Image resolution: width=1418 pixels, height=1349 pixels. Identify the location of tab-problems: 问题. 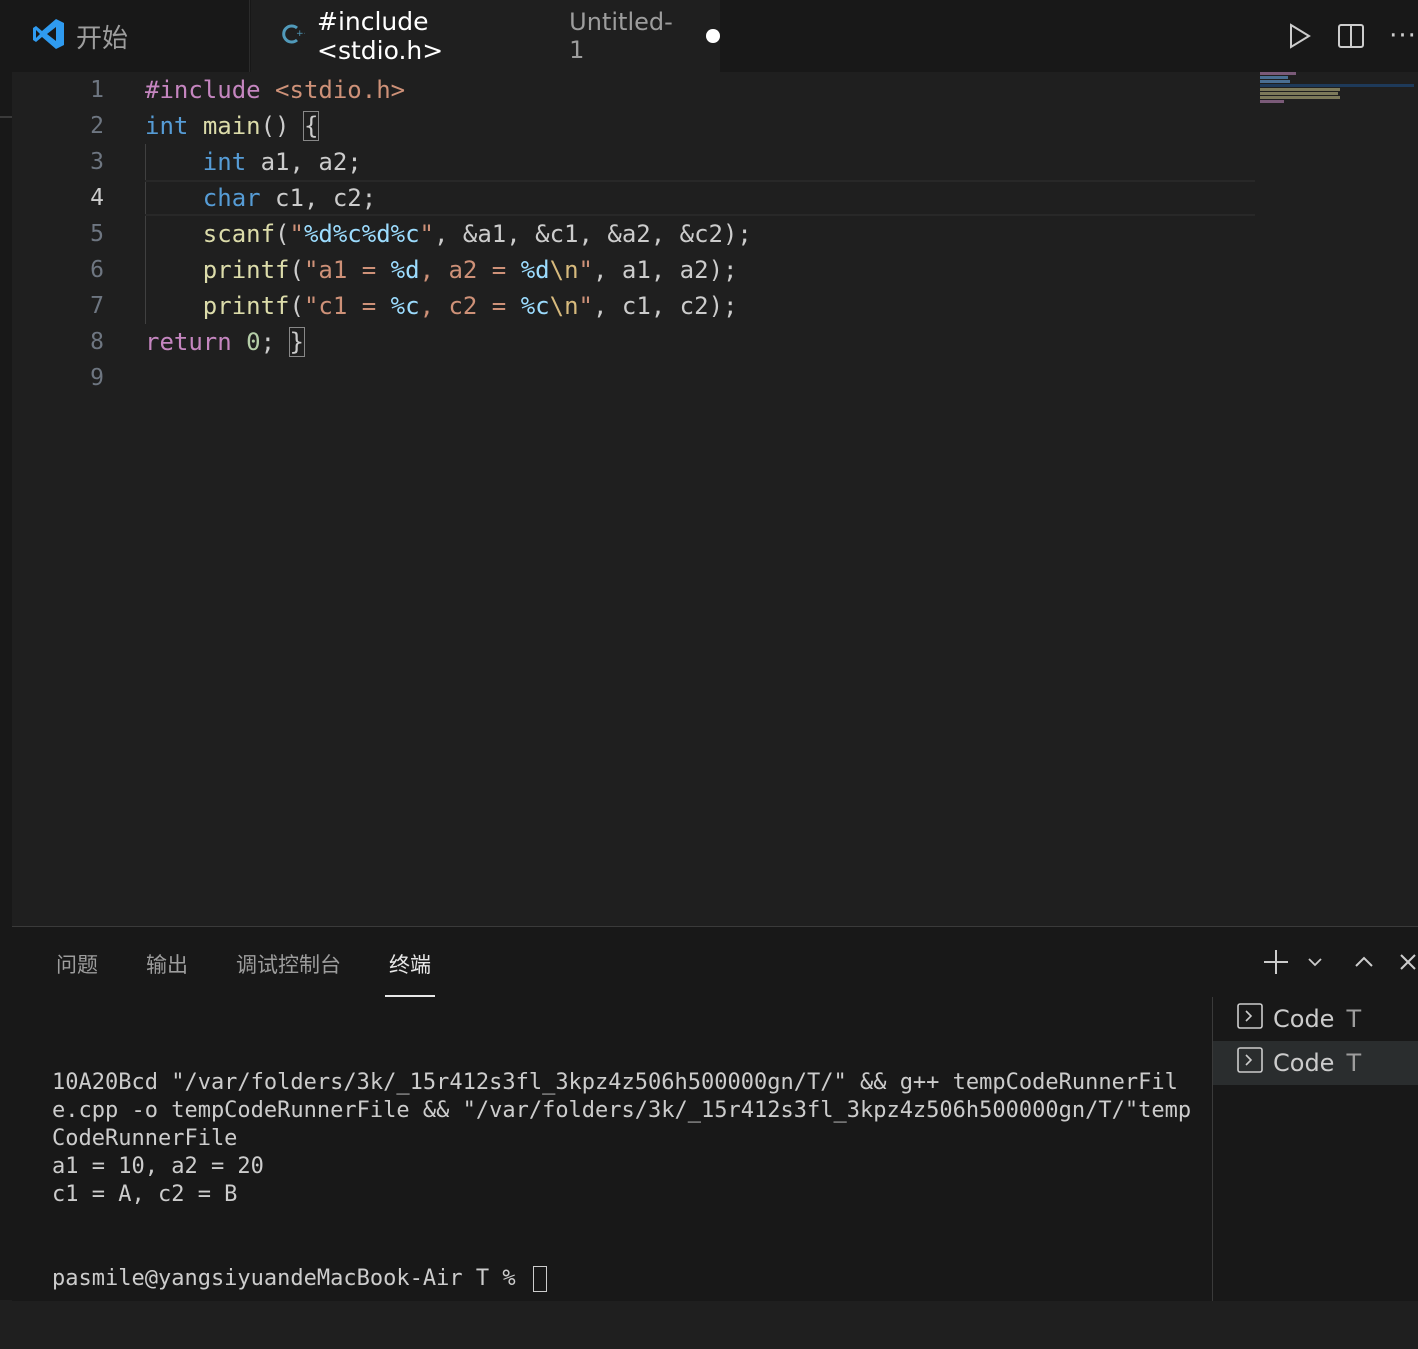
(77, 962).